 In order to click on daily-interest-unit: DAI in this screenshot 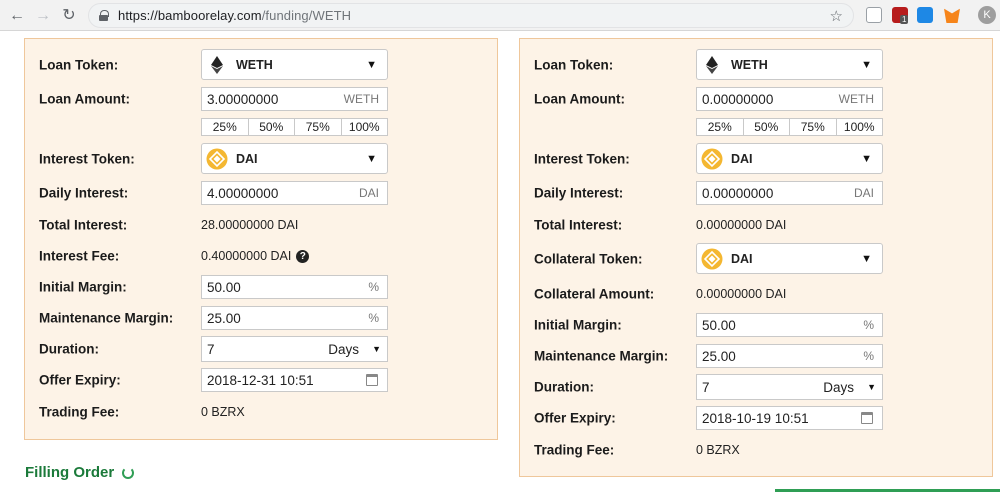, I will do `click(863, 193)`.